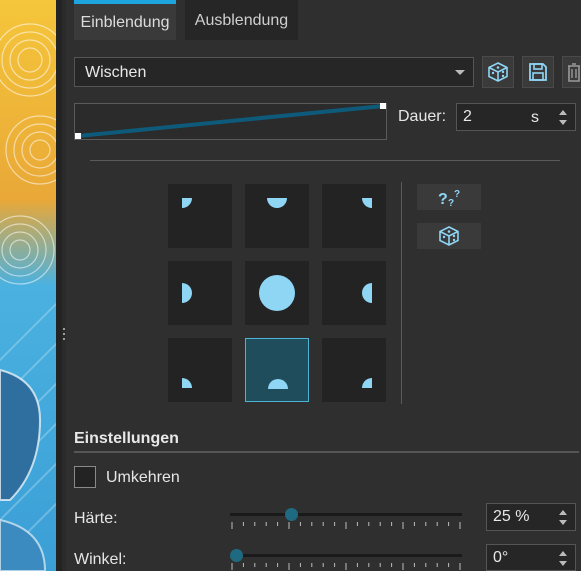  I want to click on background-artwork, so click(28, 285).